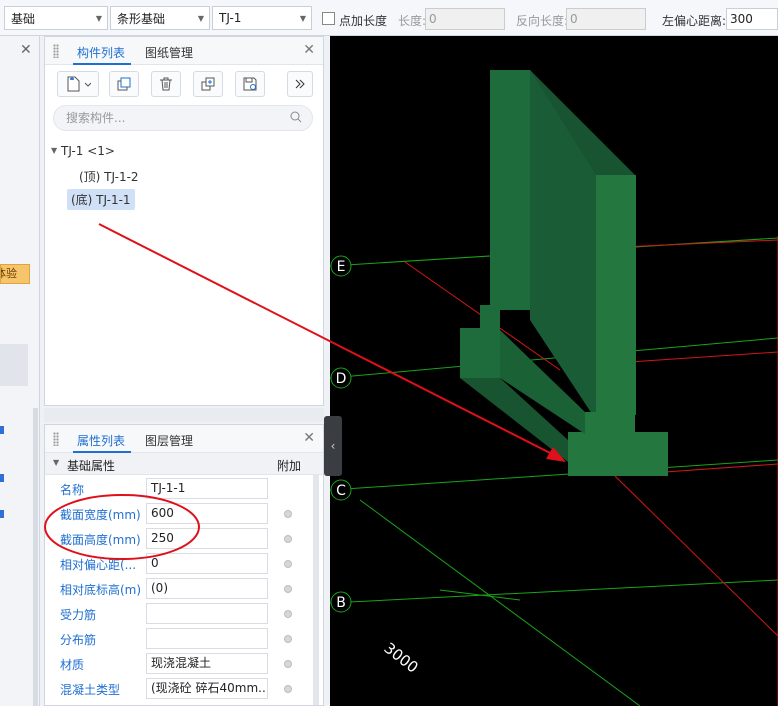 The width and height of the screenshot is (778, 706). What do you see at coordinates (207, 488) in the screenshot?
I see `property-value-input: TJ-1-1` at bounding box center [207, 488].